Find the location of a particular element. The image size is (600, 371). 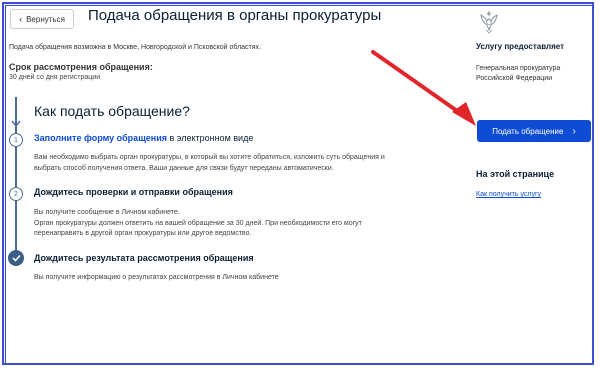

how-to-get-service-link: Как получить услугу is located at coordinates (508, 194).